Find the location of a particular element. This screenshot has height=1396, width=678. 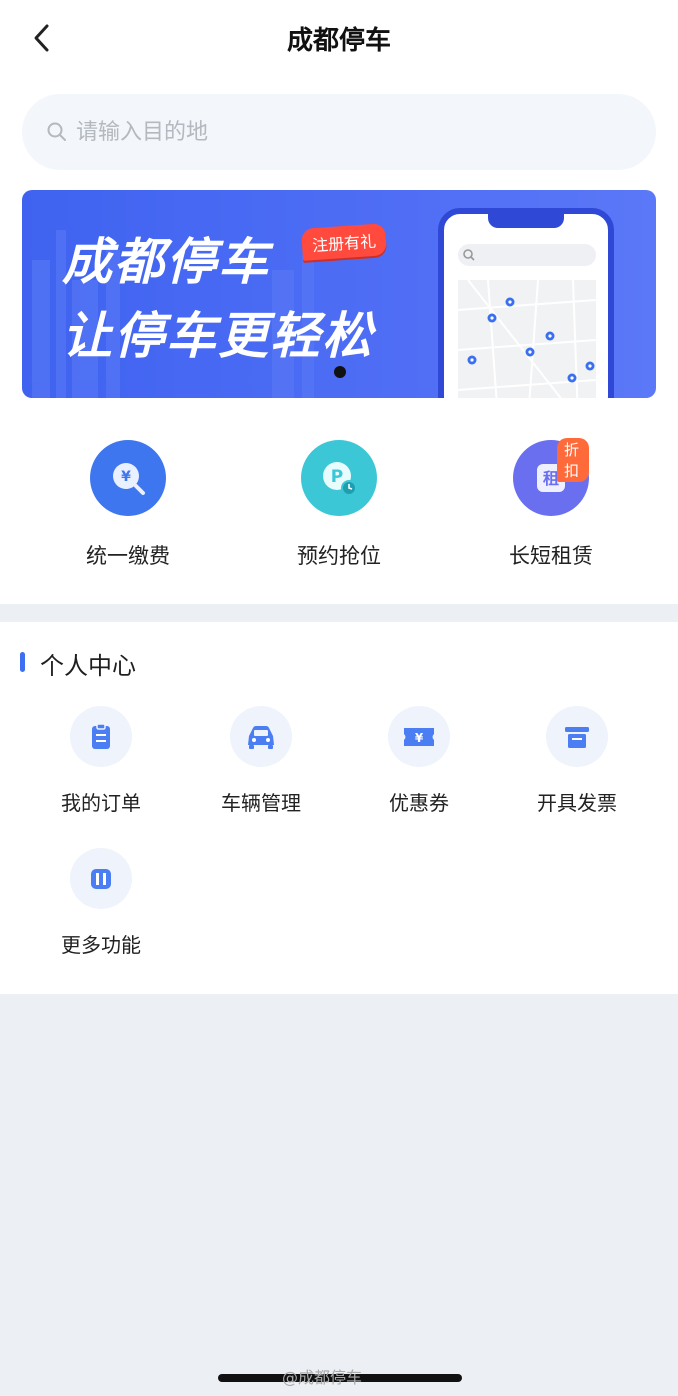

grid-item-coupons: ¥ 优惠券 is located at coordinates (419, 761).